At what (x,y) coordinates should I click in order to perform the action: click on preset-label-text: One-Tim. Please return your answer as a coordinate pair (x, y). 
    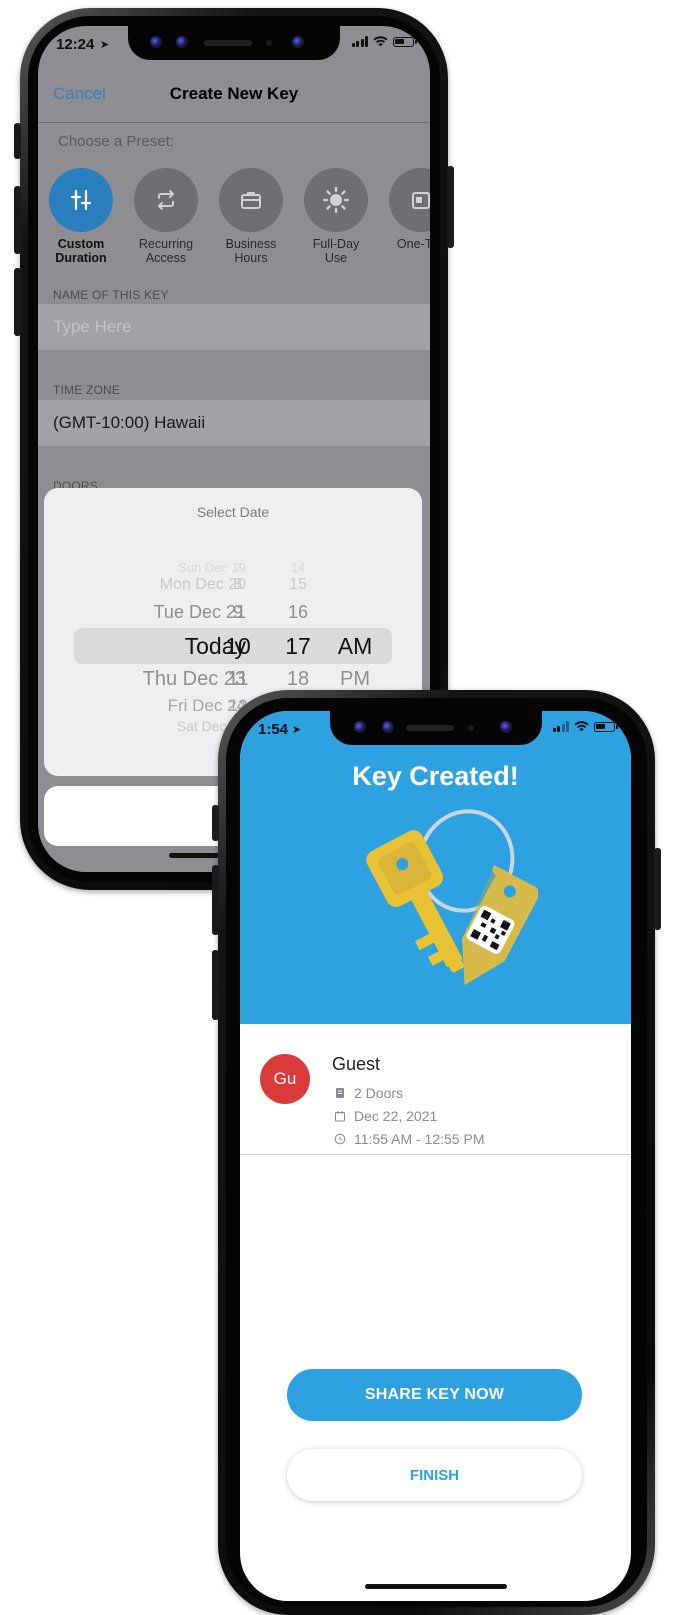
    Looking at the image, I should click on (413, 244).